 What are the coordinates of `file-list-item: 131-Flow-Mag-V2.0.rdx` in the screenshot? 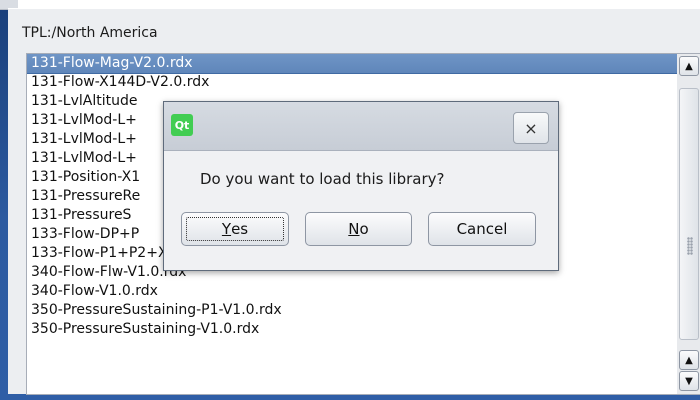 It's located at (352, 64).